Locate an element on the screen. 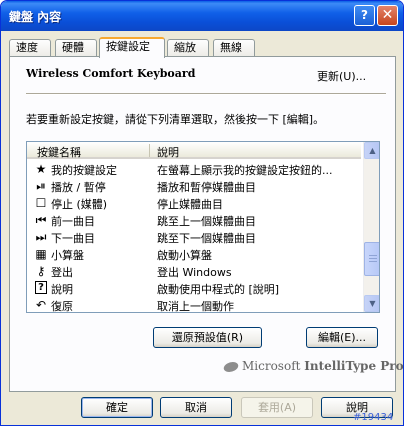  list-item: ⏮ 前一曲目 跳至上一個媒體曲目 is located at coordinates (194, 220).